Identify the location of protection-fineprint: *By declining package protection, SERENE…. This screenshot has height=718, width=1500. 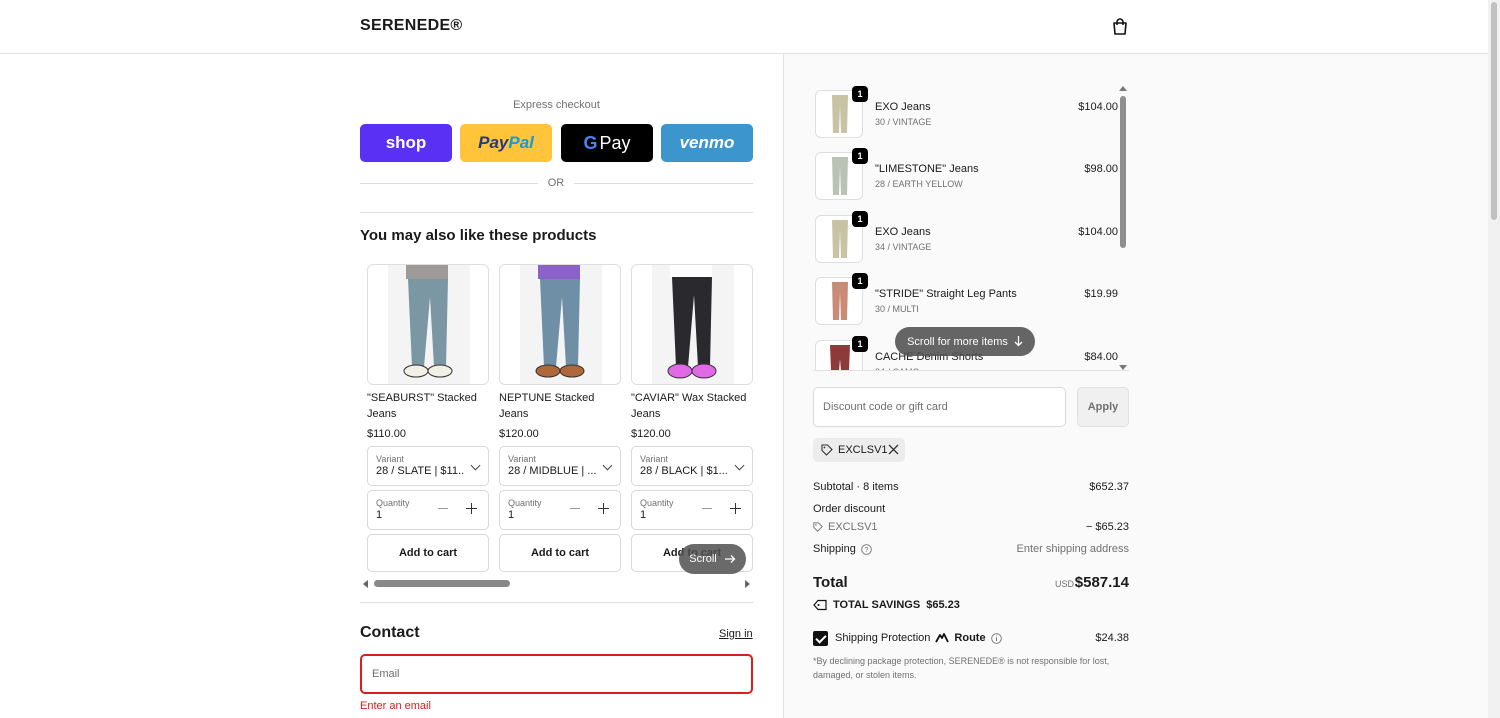
(961, 668).